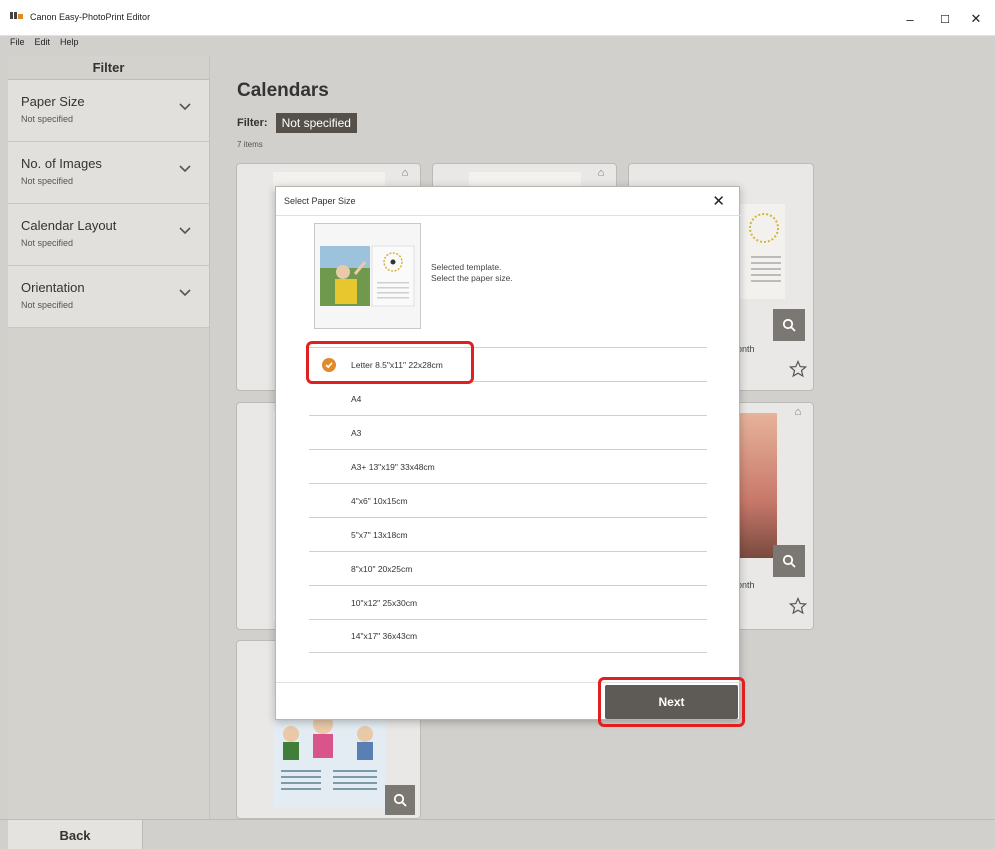 The image size is (995, 849). I want to click on paper-size-label: 14"x17" 36x43cm, so click(384, 636).